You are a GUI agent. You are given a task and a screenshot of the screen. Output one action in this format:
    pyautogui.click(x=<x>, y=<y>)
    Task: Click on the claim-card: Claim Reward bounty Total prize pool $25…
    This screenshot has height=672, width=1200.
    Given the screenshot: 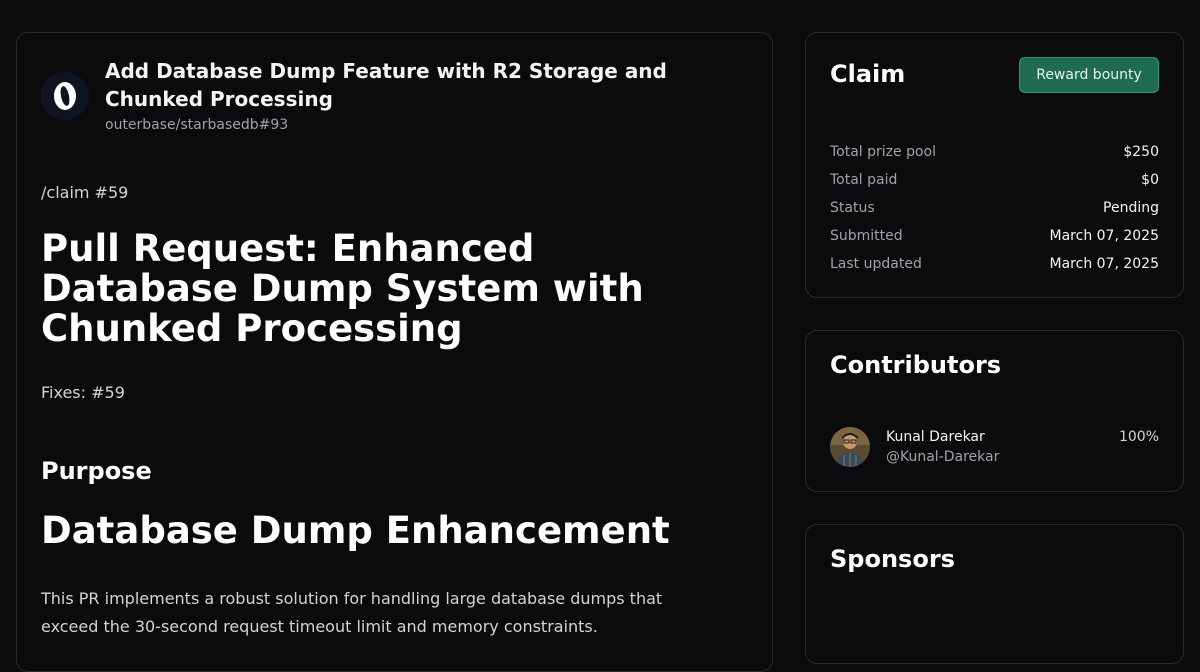 What is the action you would take?
    pyautogui.click(x=994, y=165)
    